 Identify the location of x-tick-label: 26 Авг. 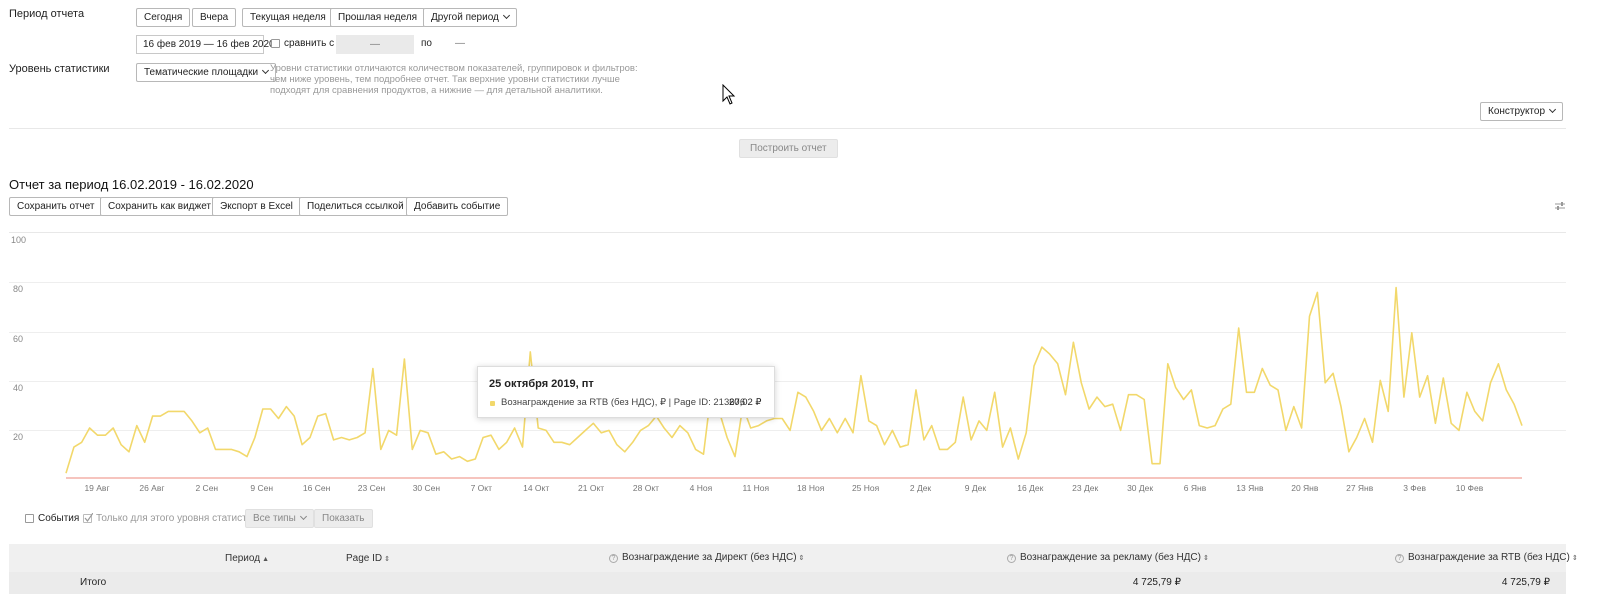
(152, 488).